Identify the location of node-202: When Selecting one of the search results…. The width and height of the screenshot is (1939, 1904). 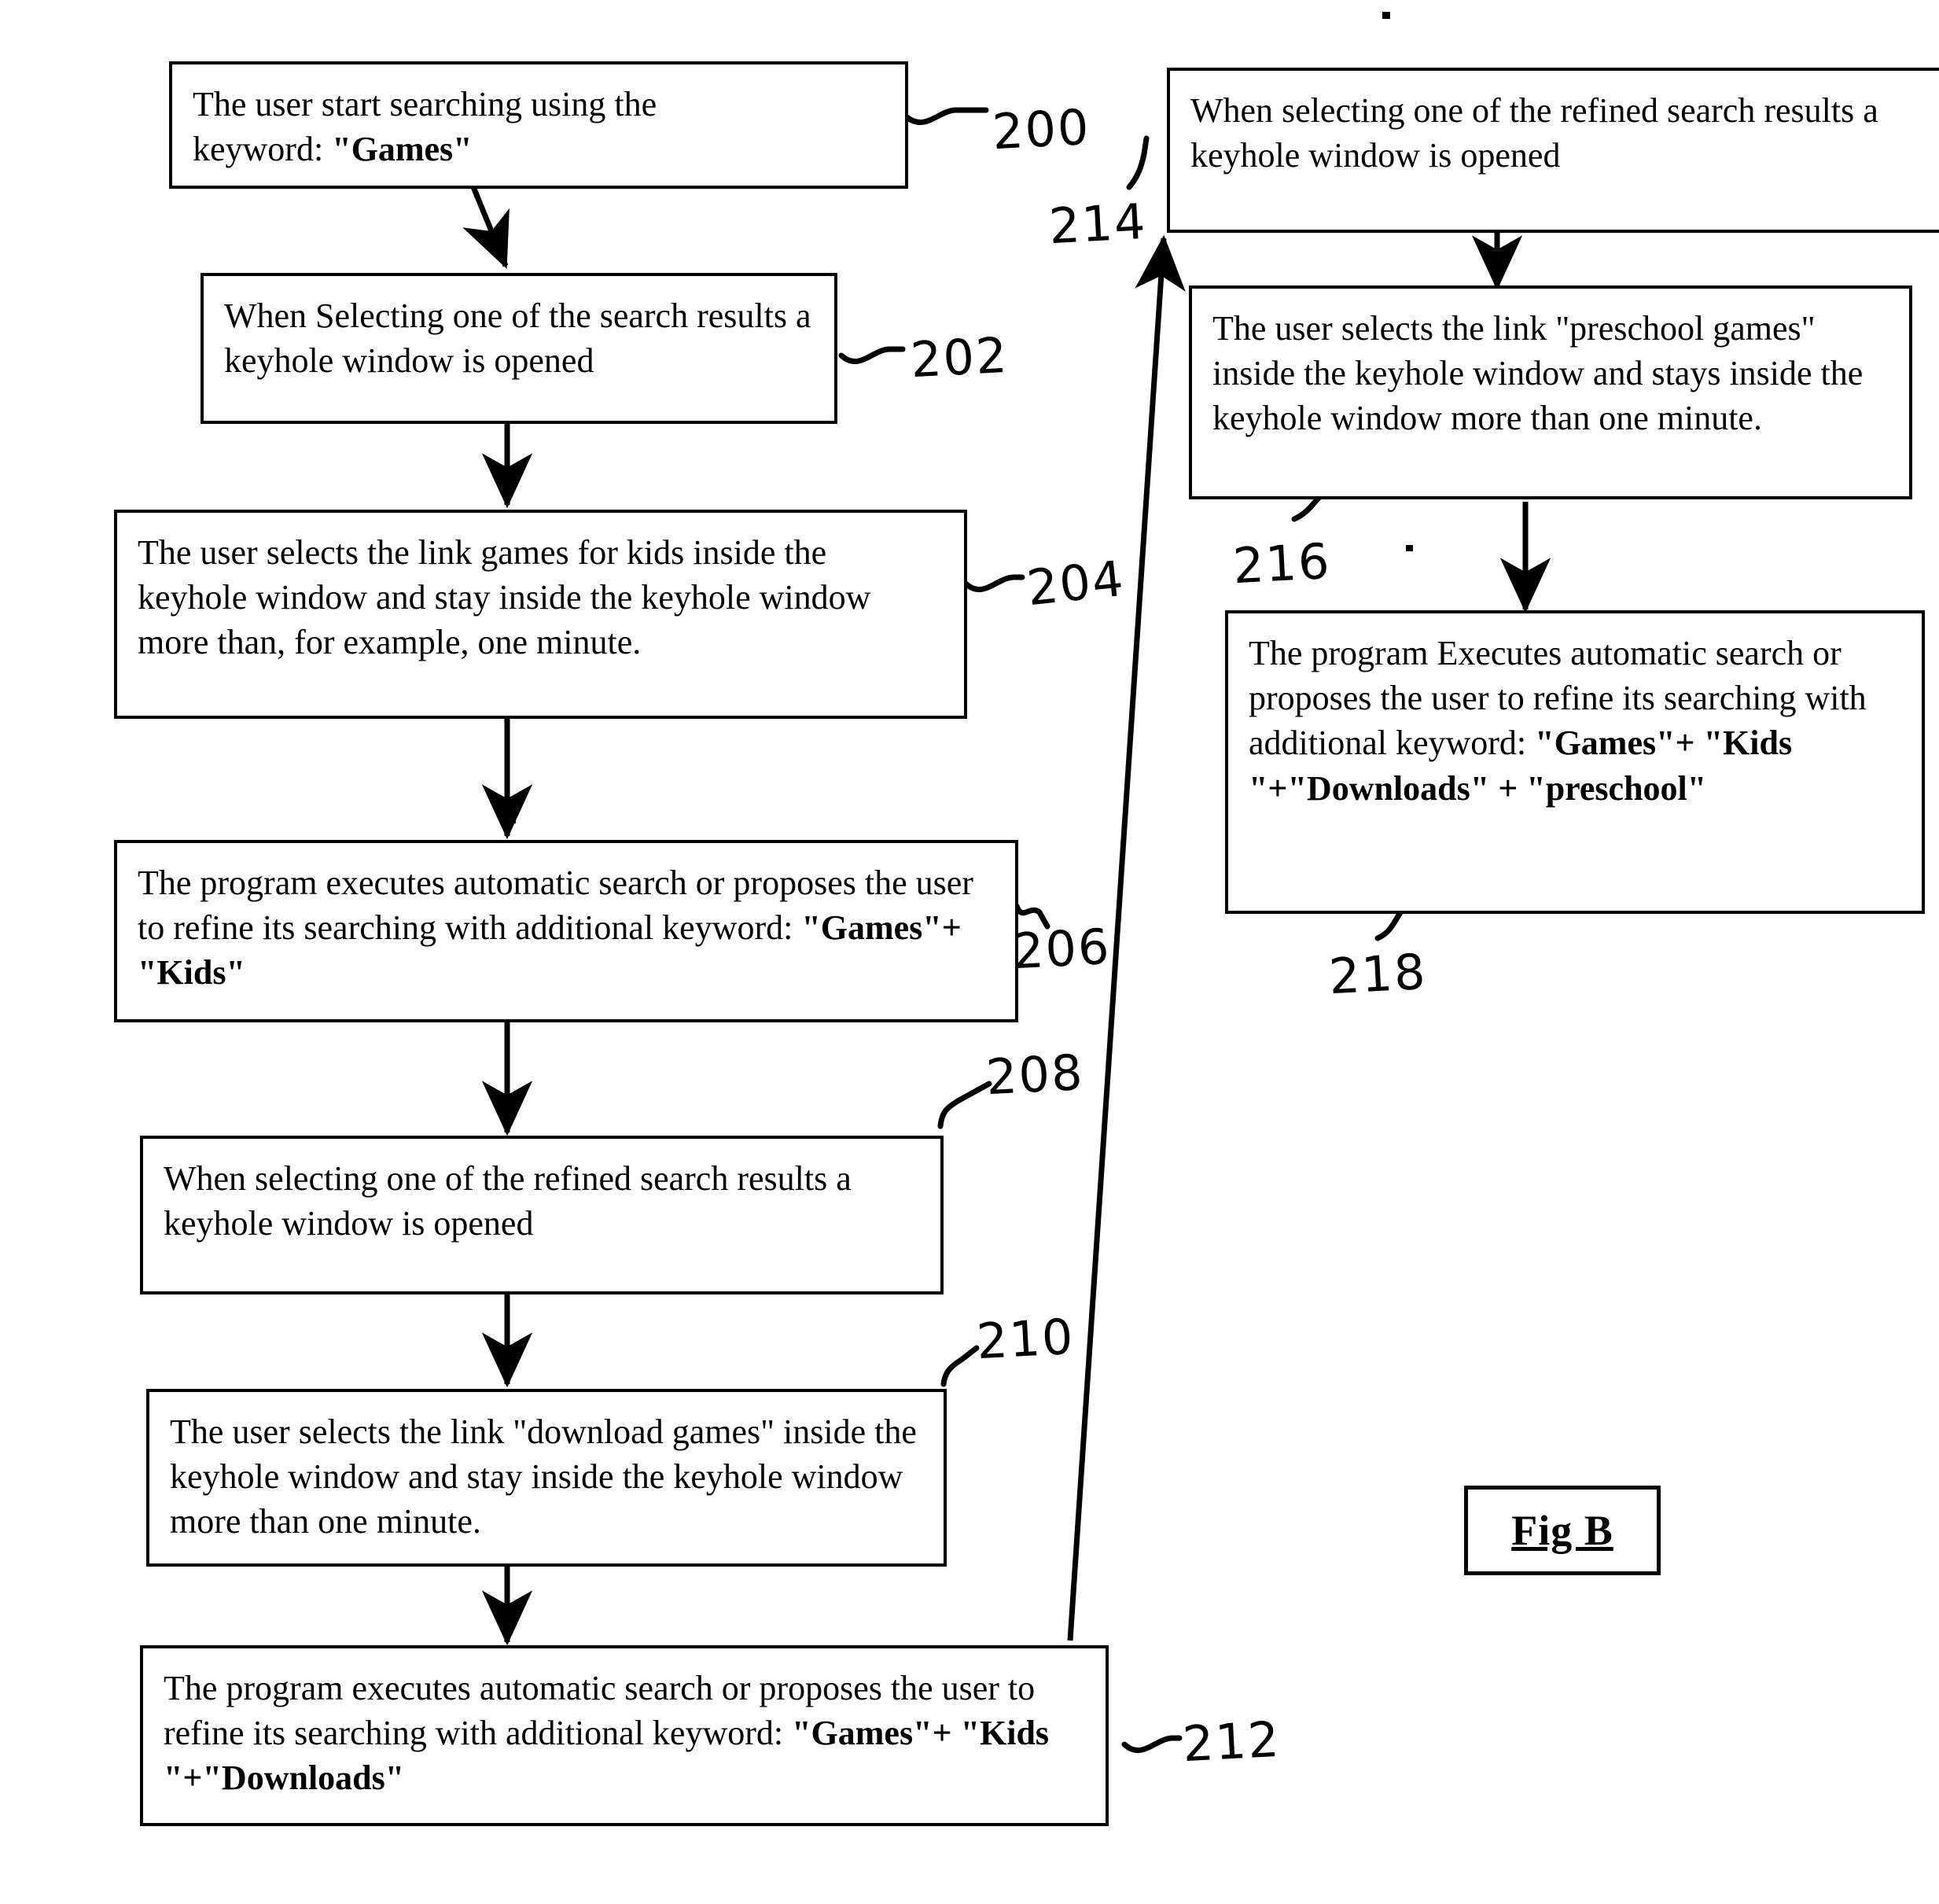
(519, 348).